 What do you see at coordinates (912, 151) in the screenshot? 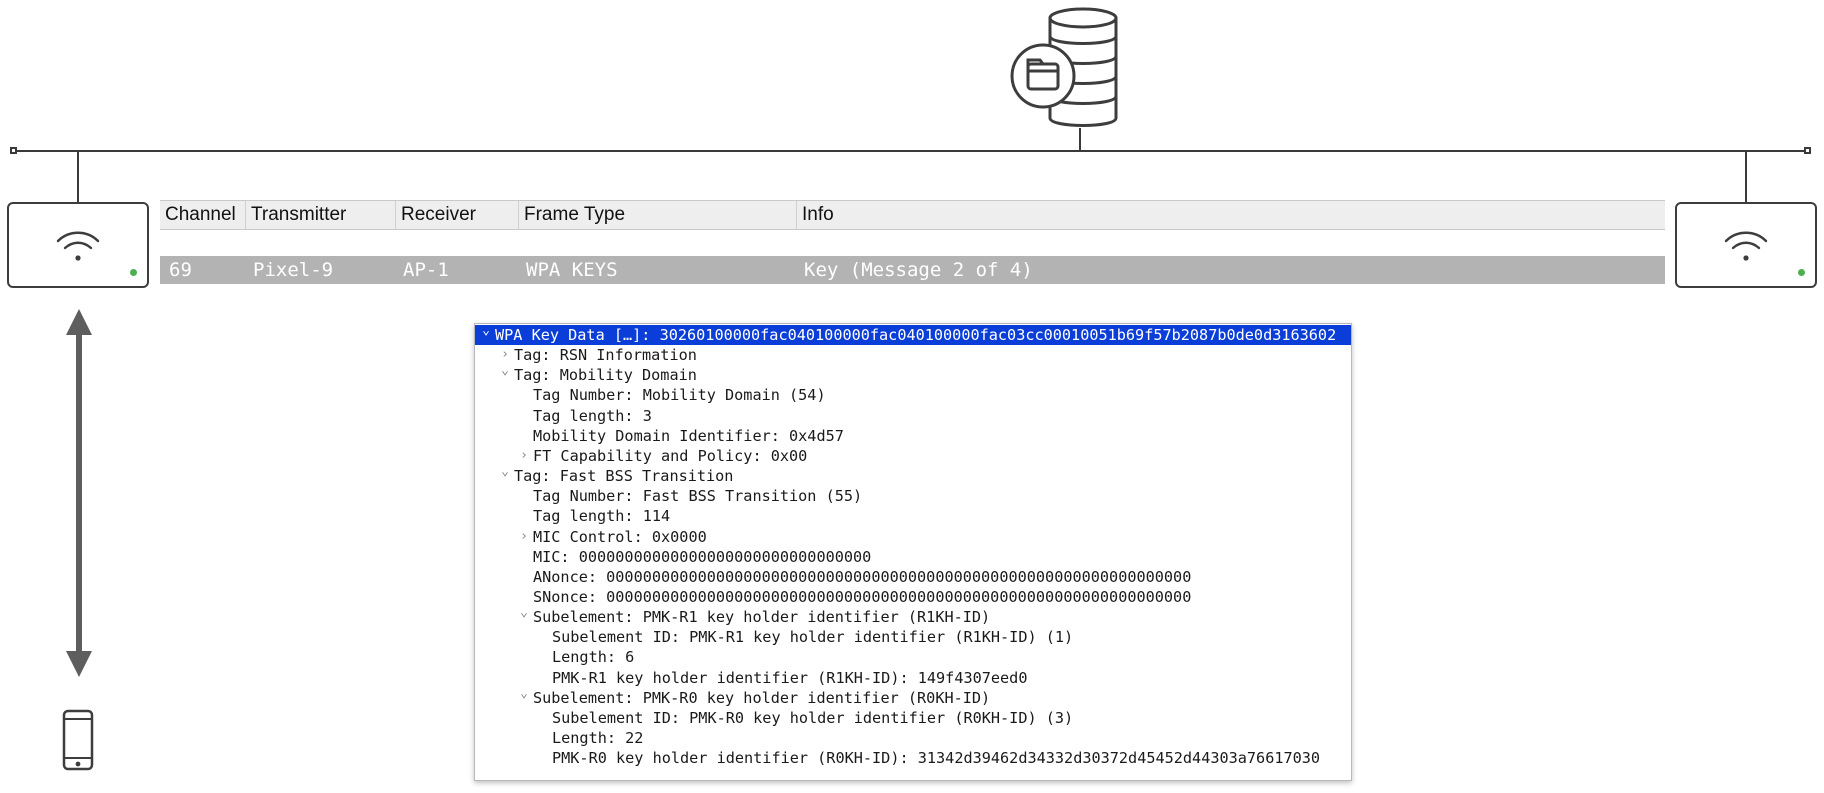
I see `network-backbone` at bounding box center [912, 151].